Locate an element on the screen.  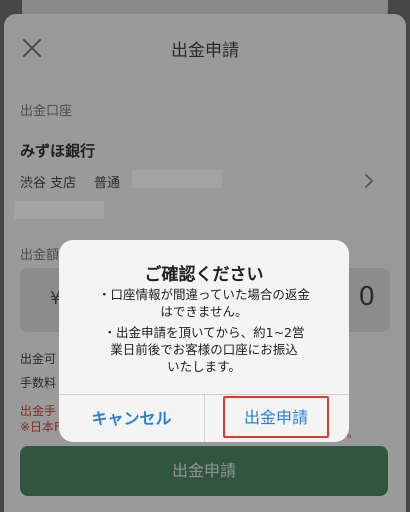
dialog-message-line: はできません。 is located at coordinates (204, 311).